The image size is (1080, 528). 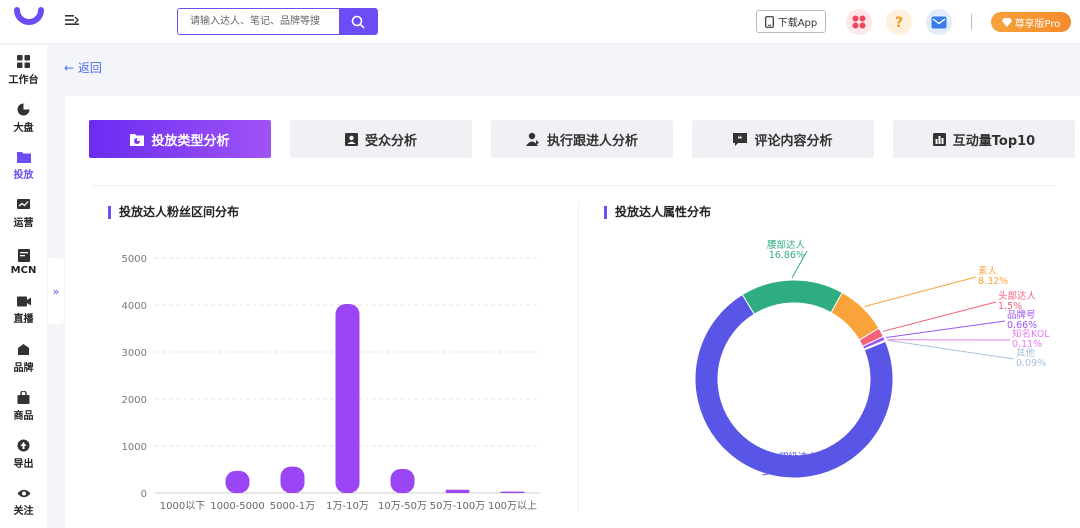 I want to click on search-icon, so click(x=358, y=22).